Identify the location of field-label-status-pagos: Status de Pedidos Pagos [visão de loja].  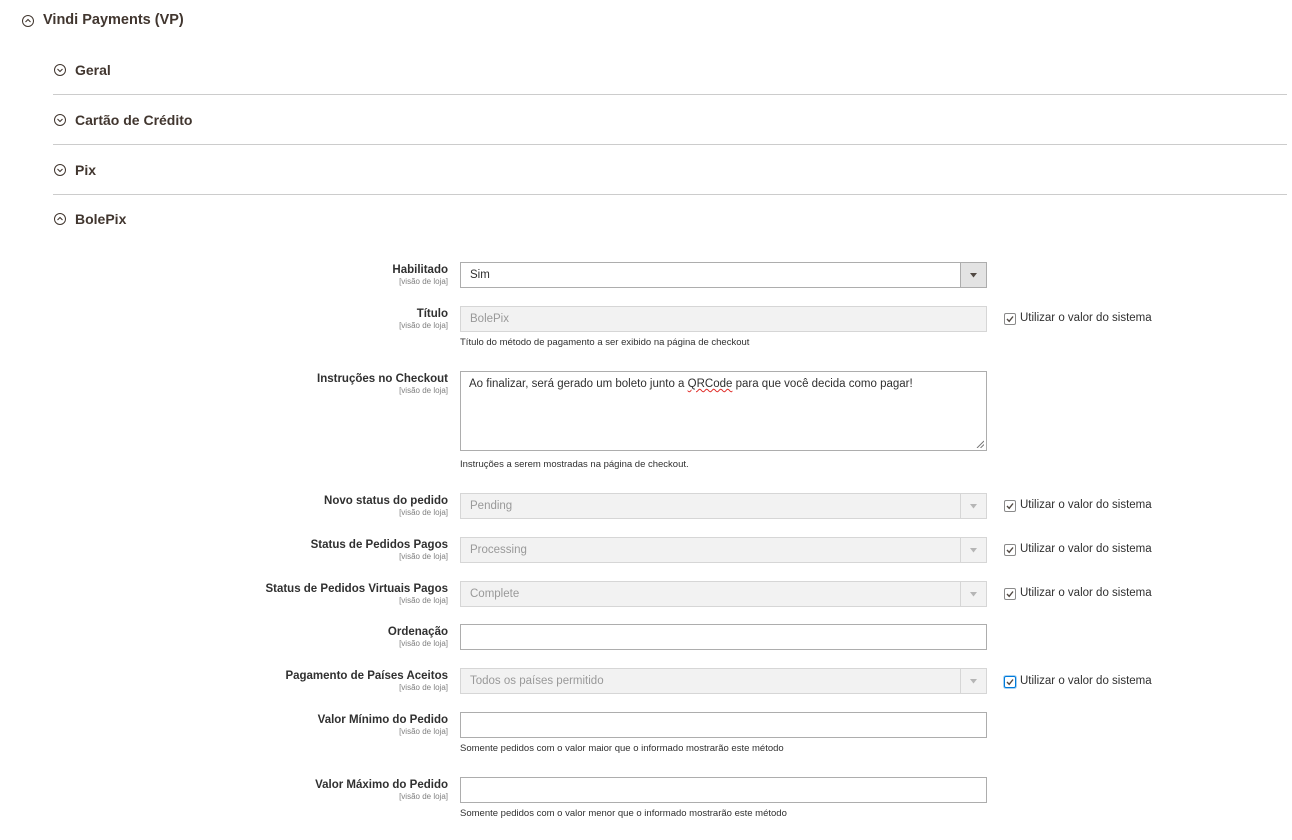
(379, 550).